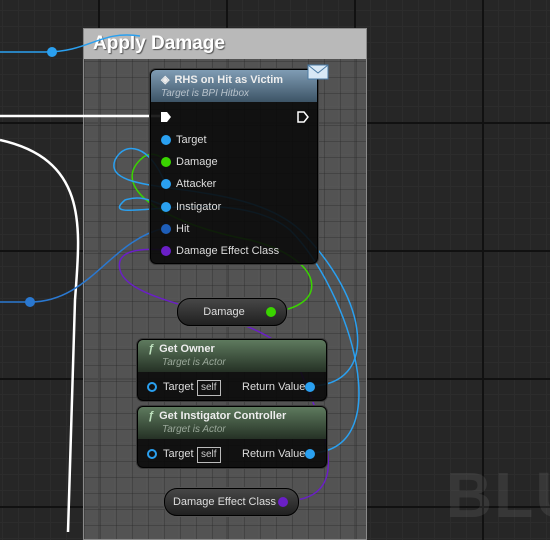  I want to click on get-owner-subtitle: Target is Actor, so click(194, 362).